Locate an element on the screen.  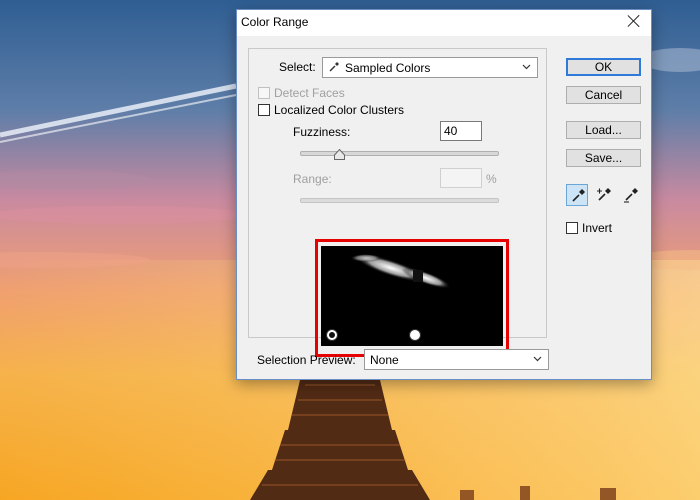
fuzziness-value: 40 is located at coordinates (451, 131).